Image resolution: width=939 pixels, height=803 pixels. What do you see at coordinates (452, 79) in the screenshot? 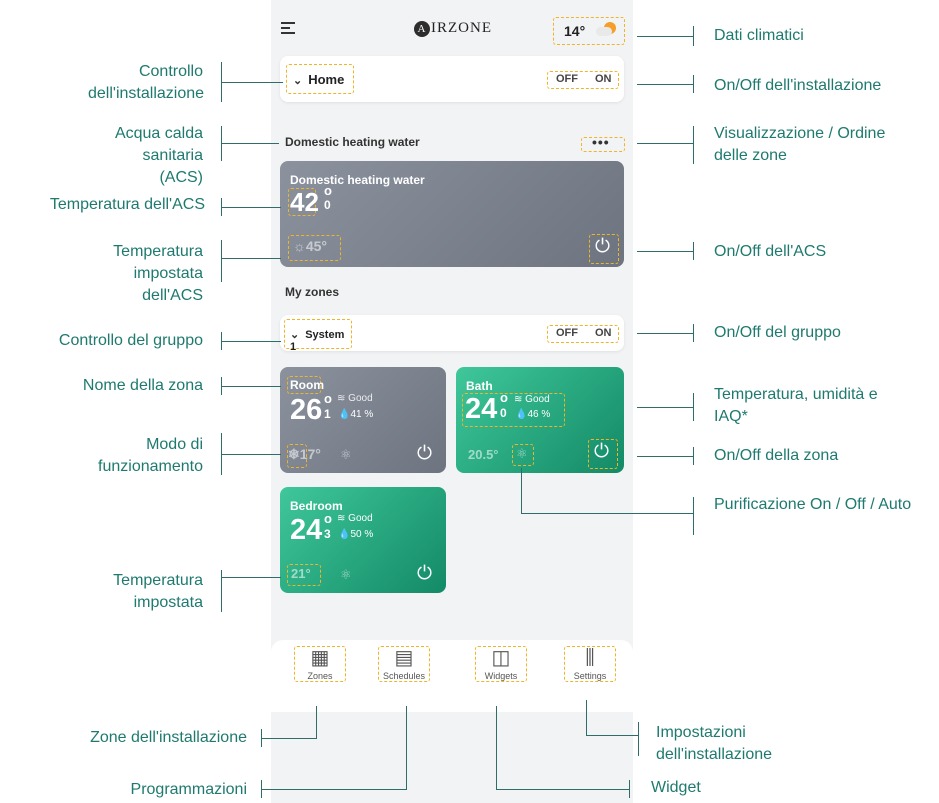
I see `installation-card: ⌄ Home OFF ON` at bounding box center [452, 79].